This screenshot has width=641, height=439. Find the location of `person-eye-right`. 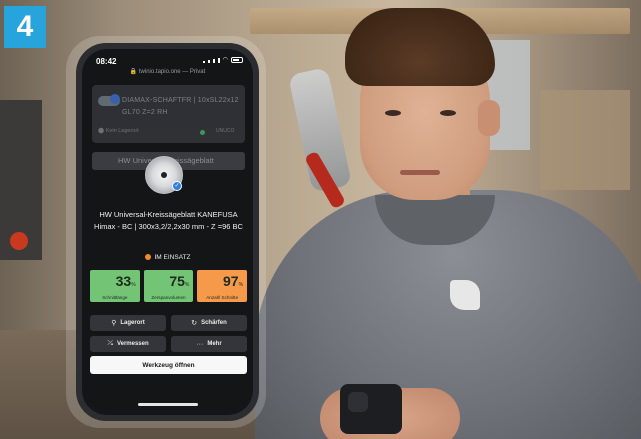

person-eye-right is located at coordinates (448, 113).